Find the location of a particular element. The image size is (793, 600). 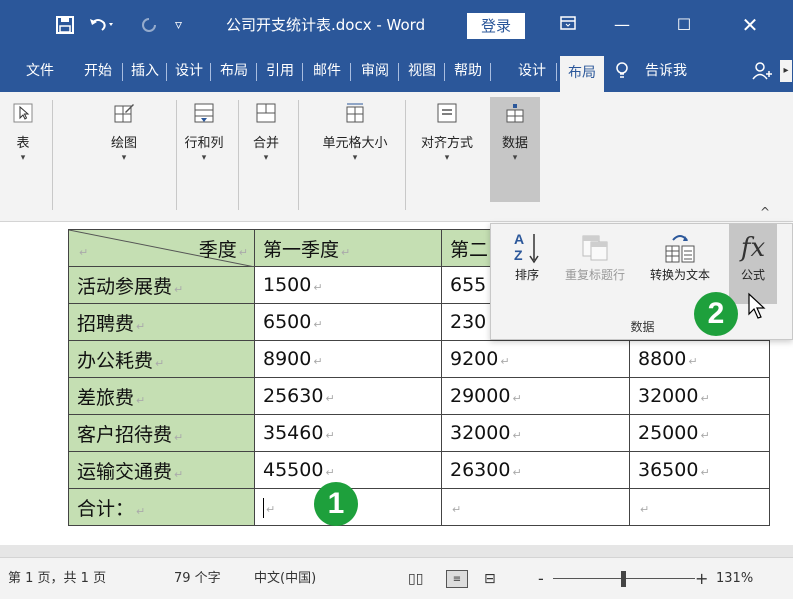

cell-size-icon is located at coordinates (355, 112).